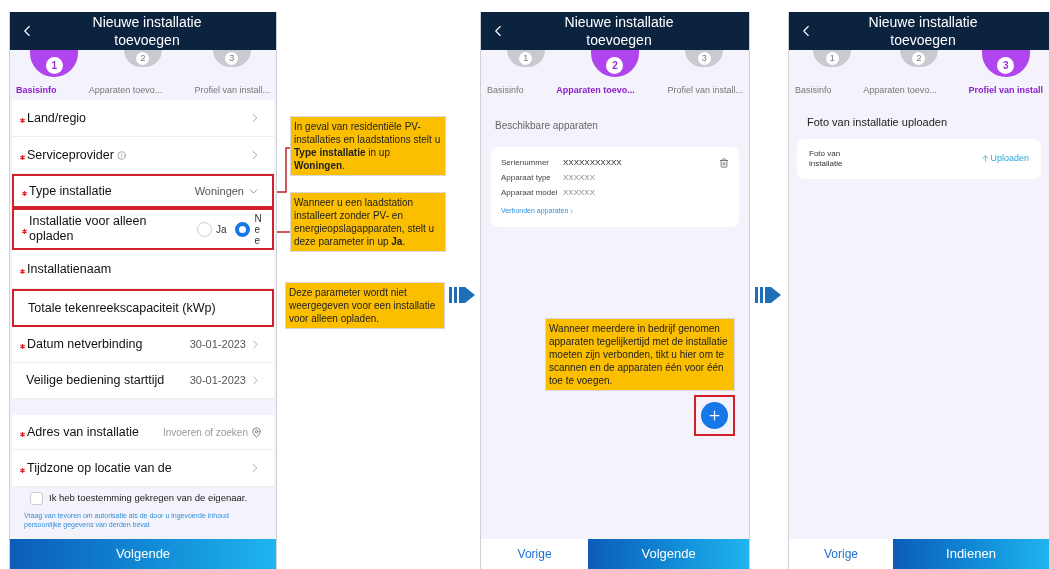  Describe the element at coordinates (88, 229) in the screenshot. I see `field-label: Installatie voor alleen opladen` at that location.